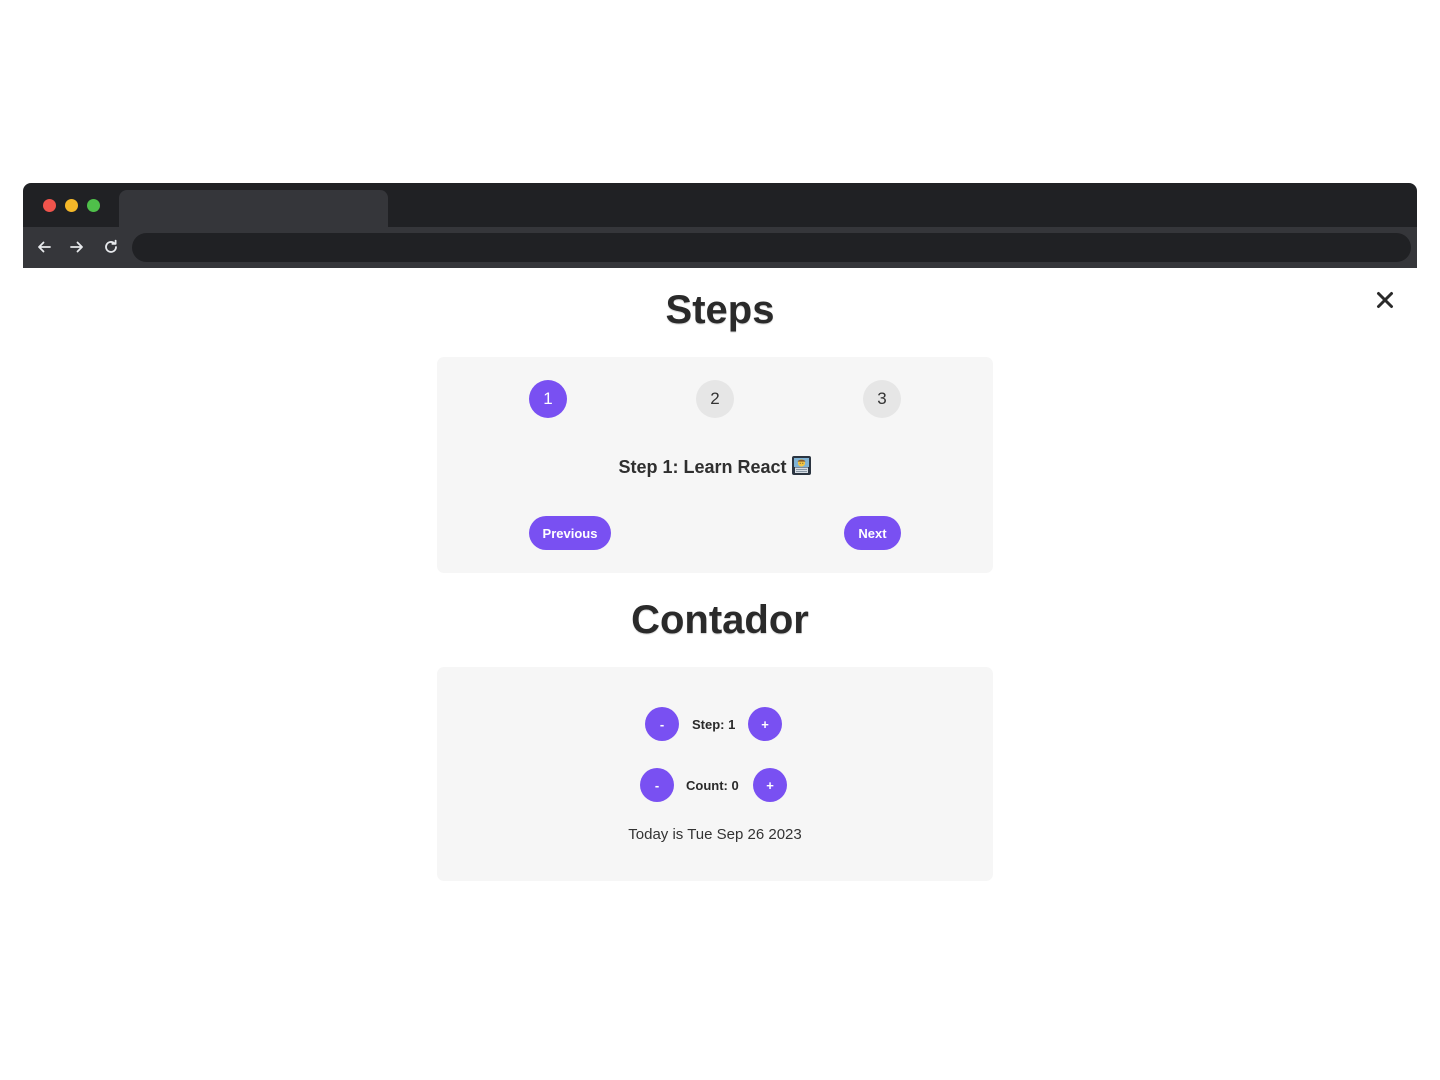 The image size is (1440, 1080). I want to click on step-number-1: 1, so click(548, 399).